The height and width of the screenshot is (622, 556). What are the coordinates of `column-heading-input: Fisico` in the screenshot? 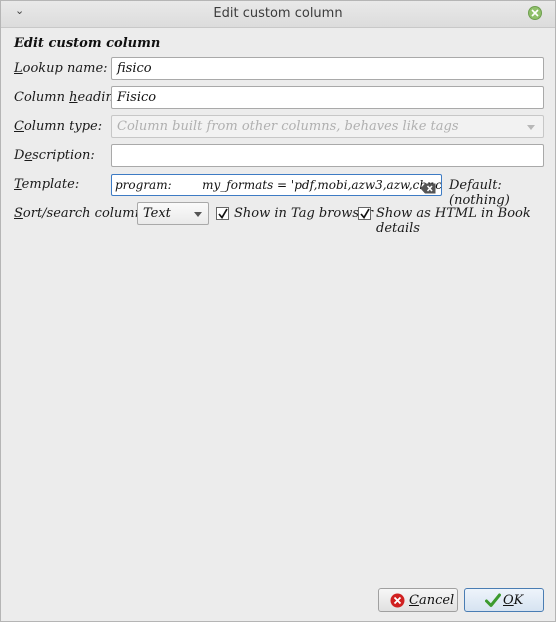 It's located at (327, 97).